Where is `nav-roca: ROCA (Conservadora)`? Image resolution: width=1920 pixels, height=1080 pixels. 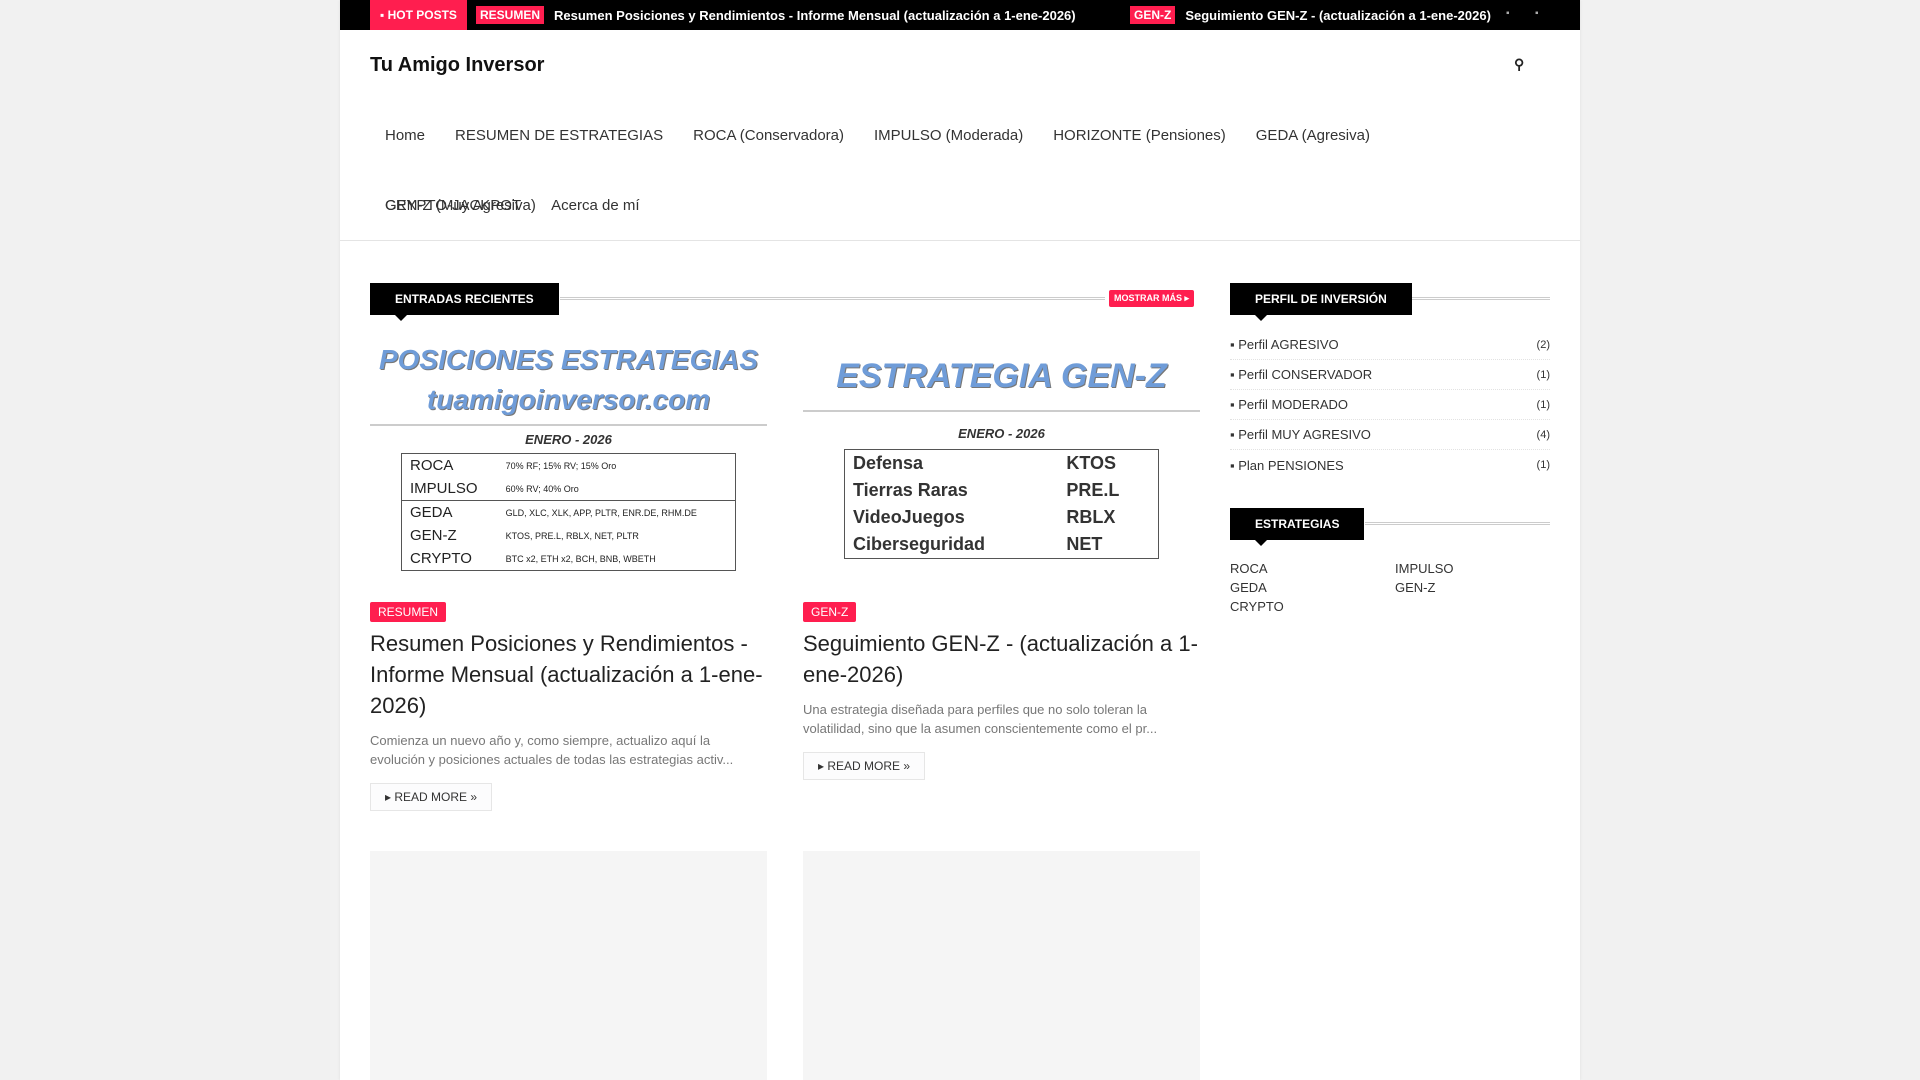
nav-roca: ROCA (Conservadora) is located at coordinates (768, 136).